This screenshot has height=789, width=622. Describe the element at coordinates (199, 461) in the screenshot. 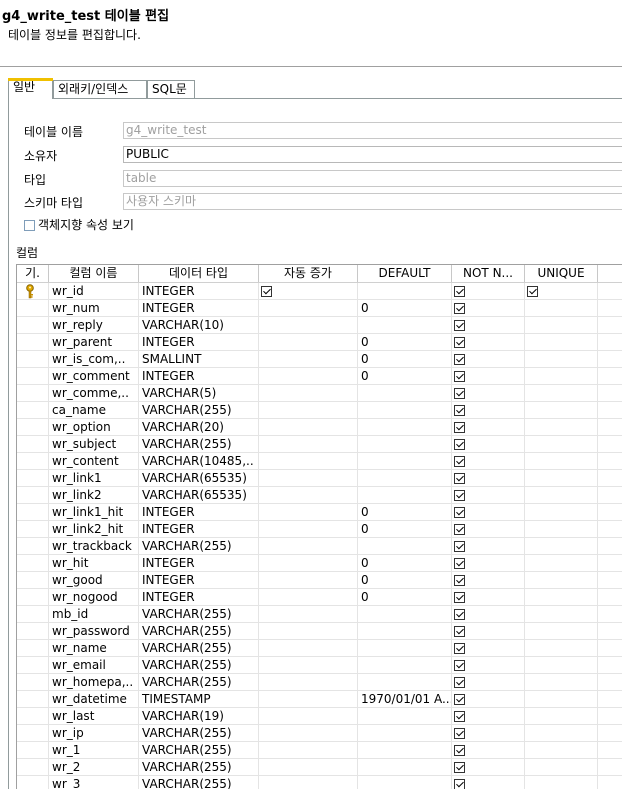

I see `data-type-cell: VARCHAR(10485,..` at that location.